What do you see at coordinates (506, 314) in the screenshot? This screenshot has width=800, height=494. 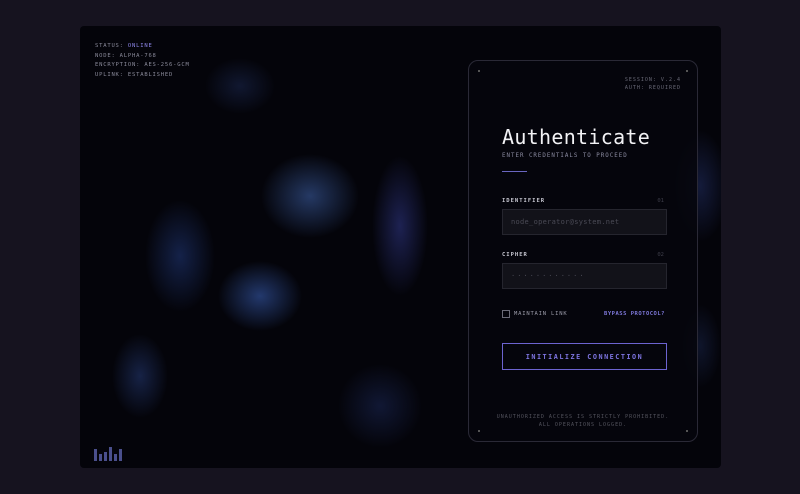 I see `maintain-link-checkbox` at bounding box center [506, 314].